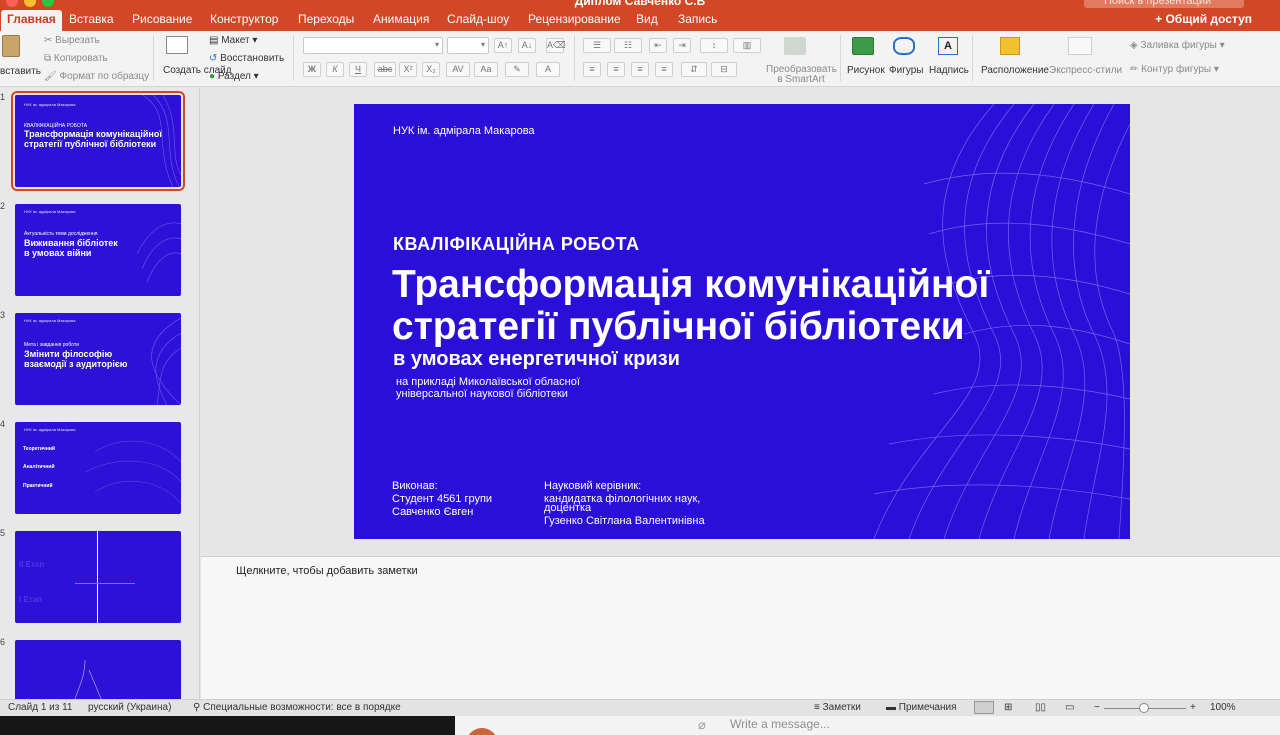 Image resolution: width=1280 pixels, height=735 pixels. Describe the element at coordinates (597, 45) in the screenshot. I see `bullets-button: ☰` at that location.